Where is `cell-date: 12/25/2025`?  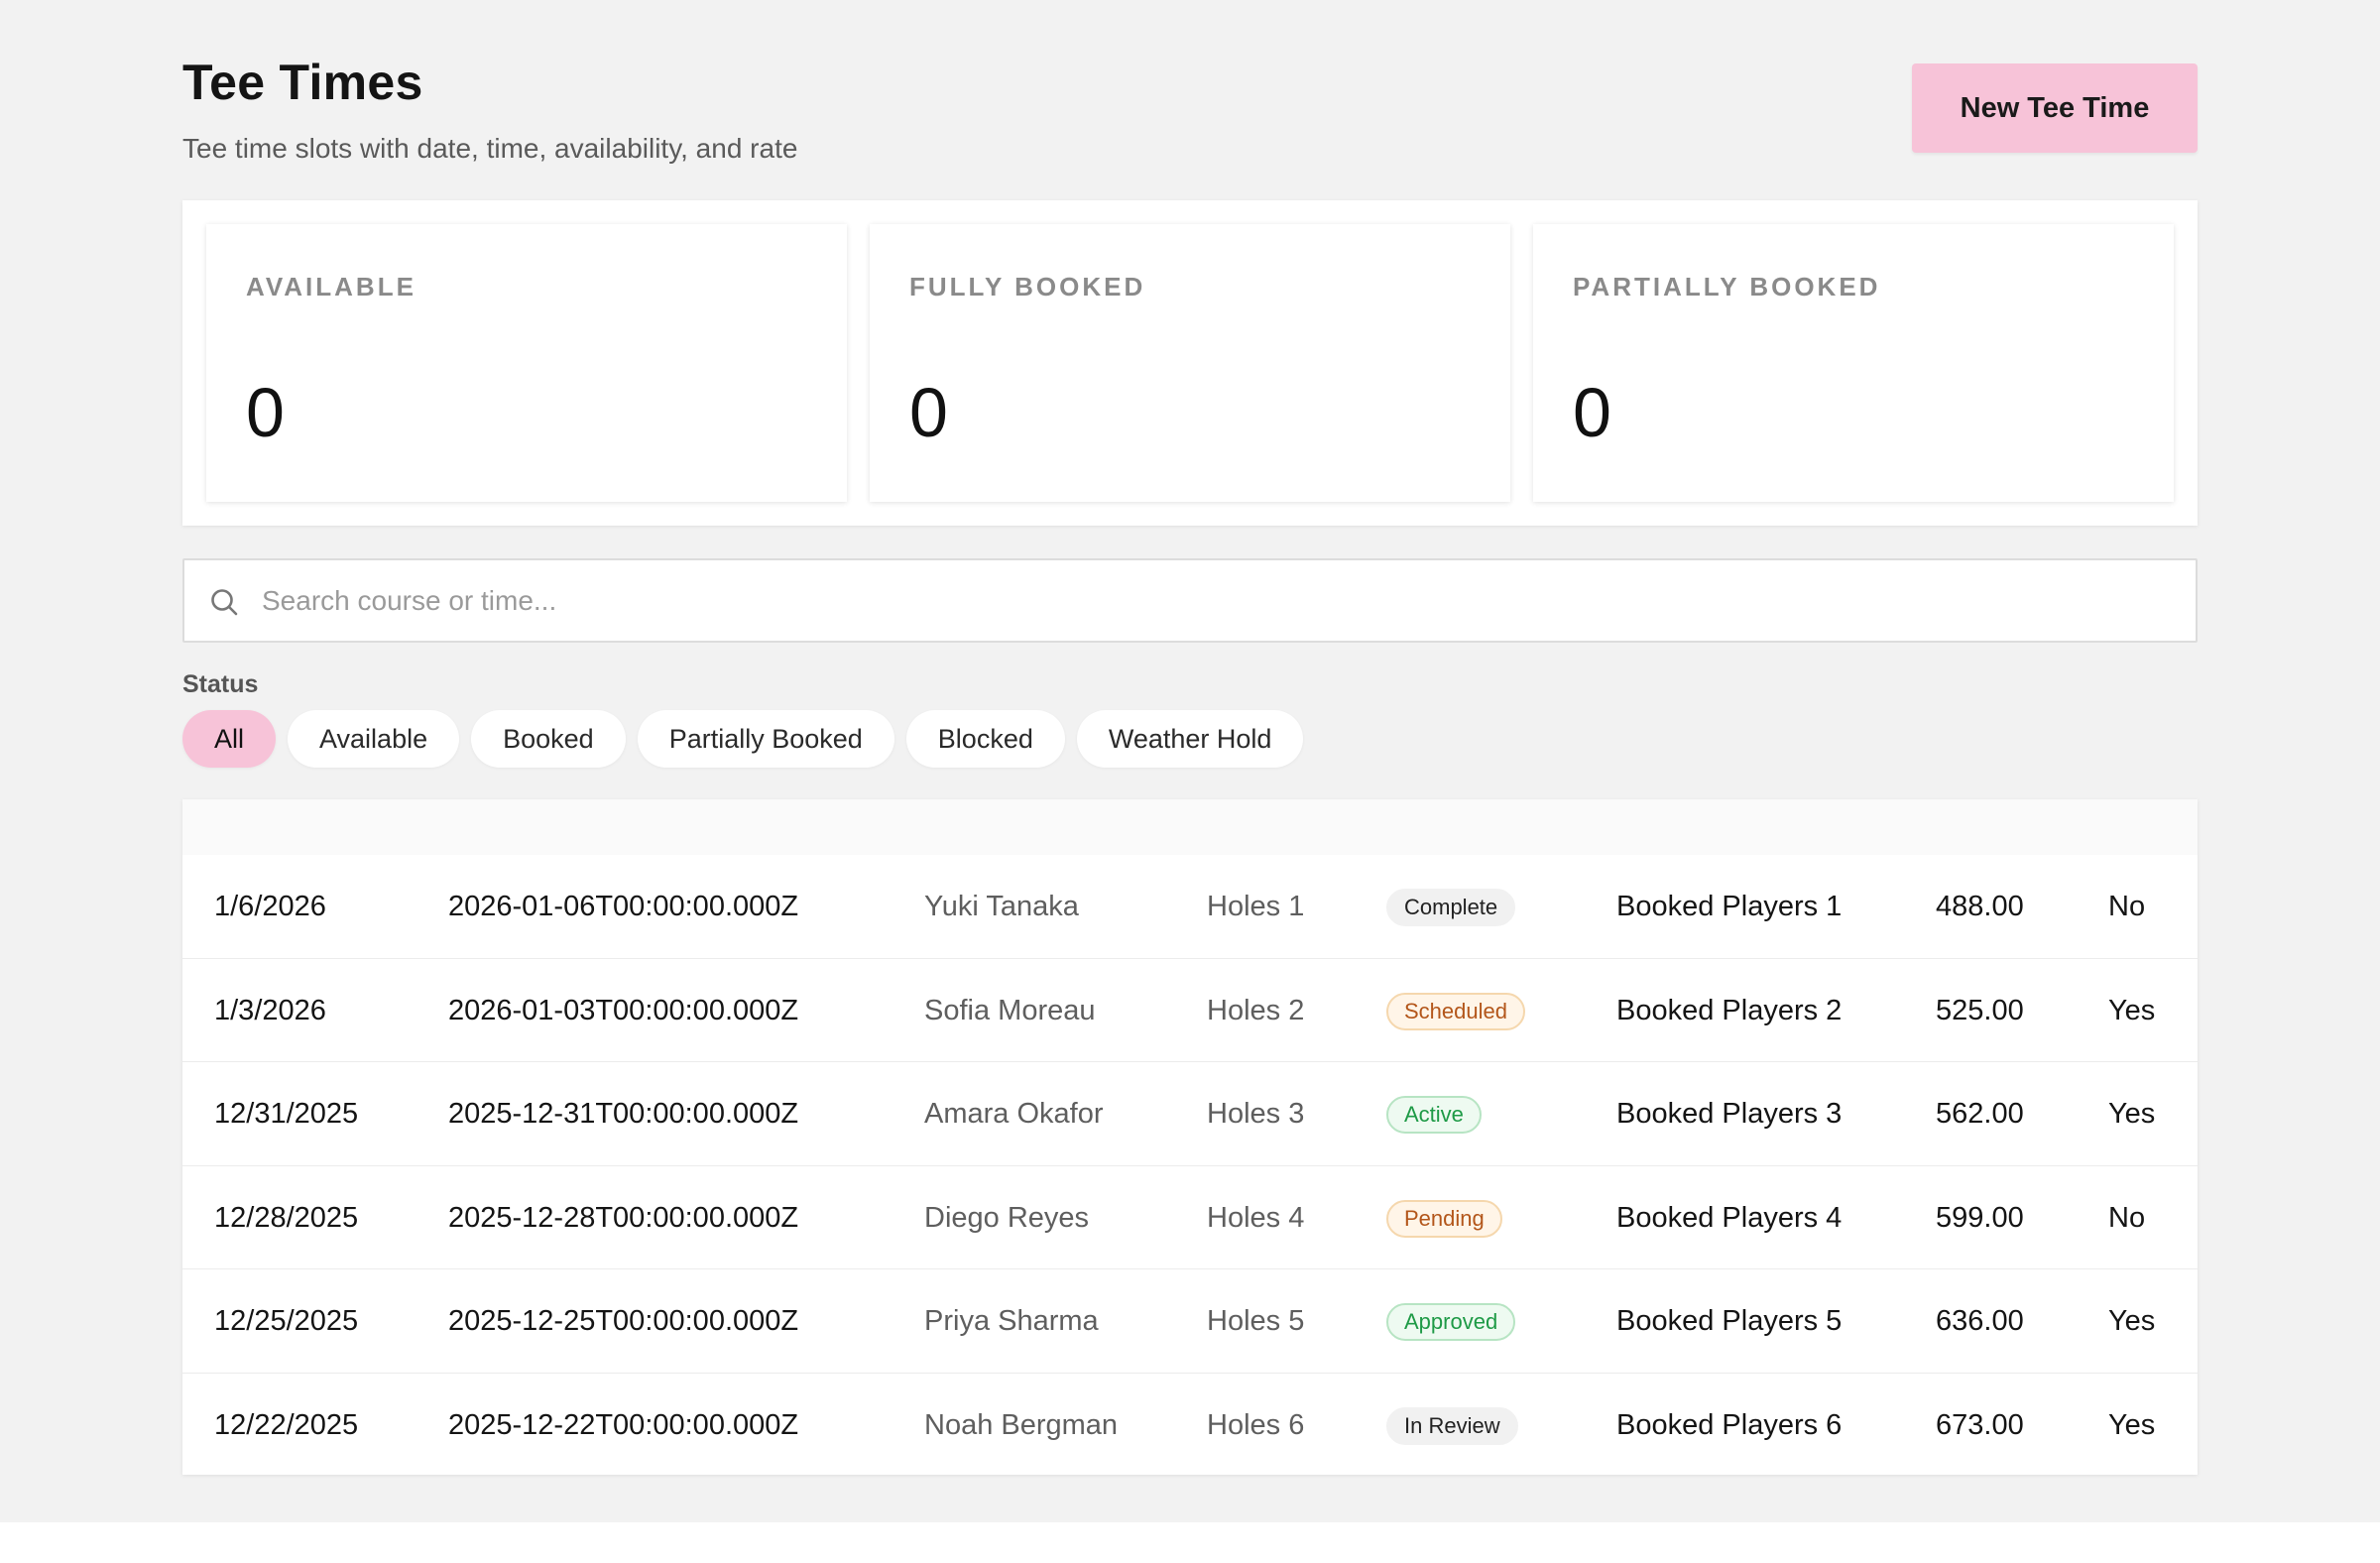 cell-date: 12/25/2025 is located at coordinates (286, 1321).